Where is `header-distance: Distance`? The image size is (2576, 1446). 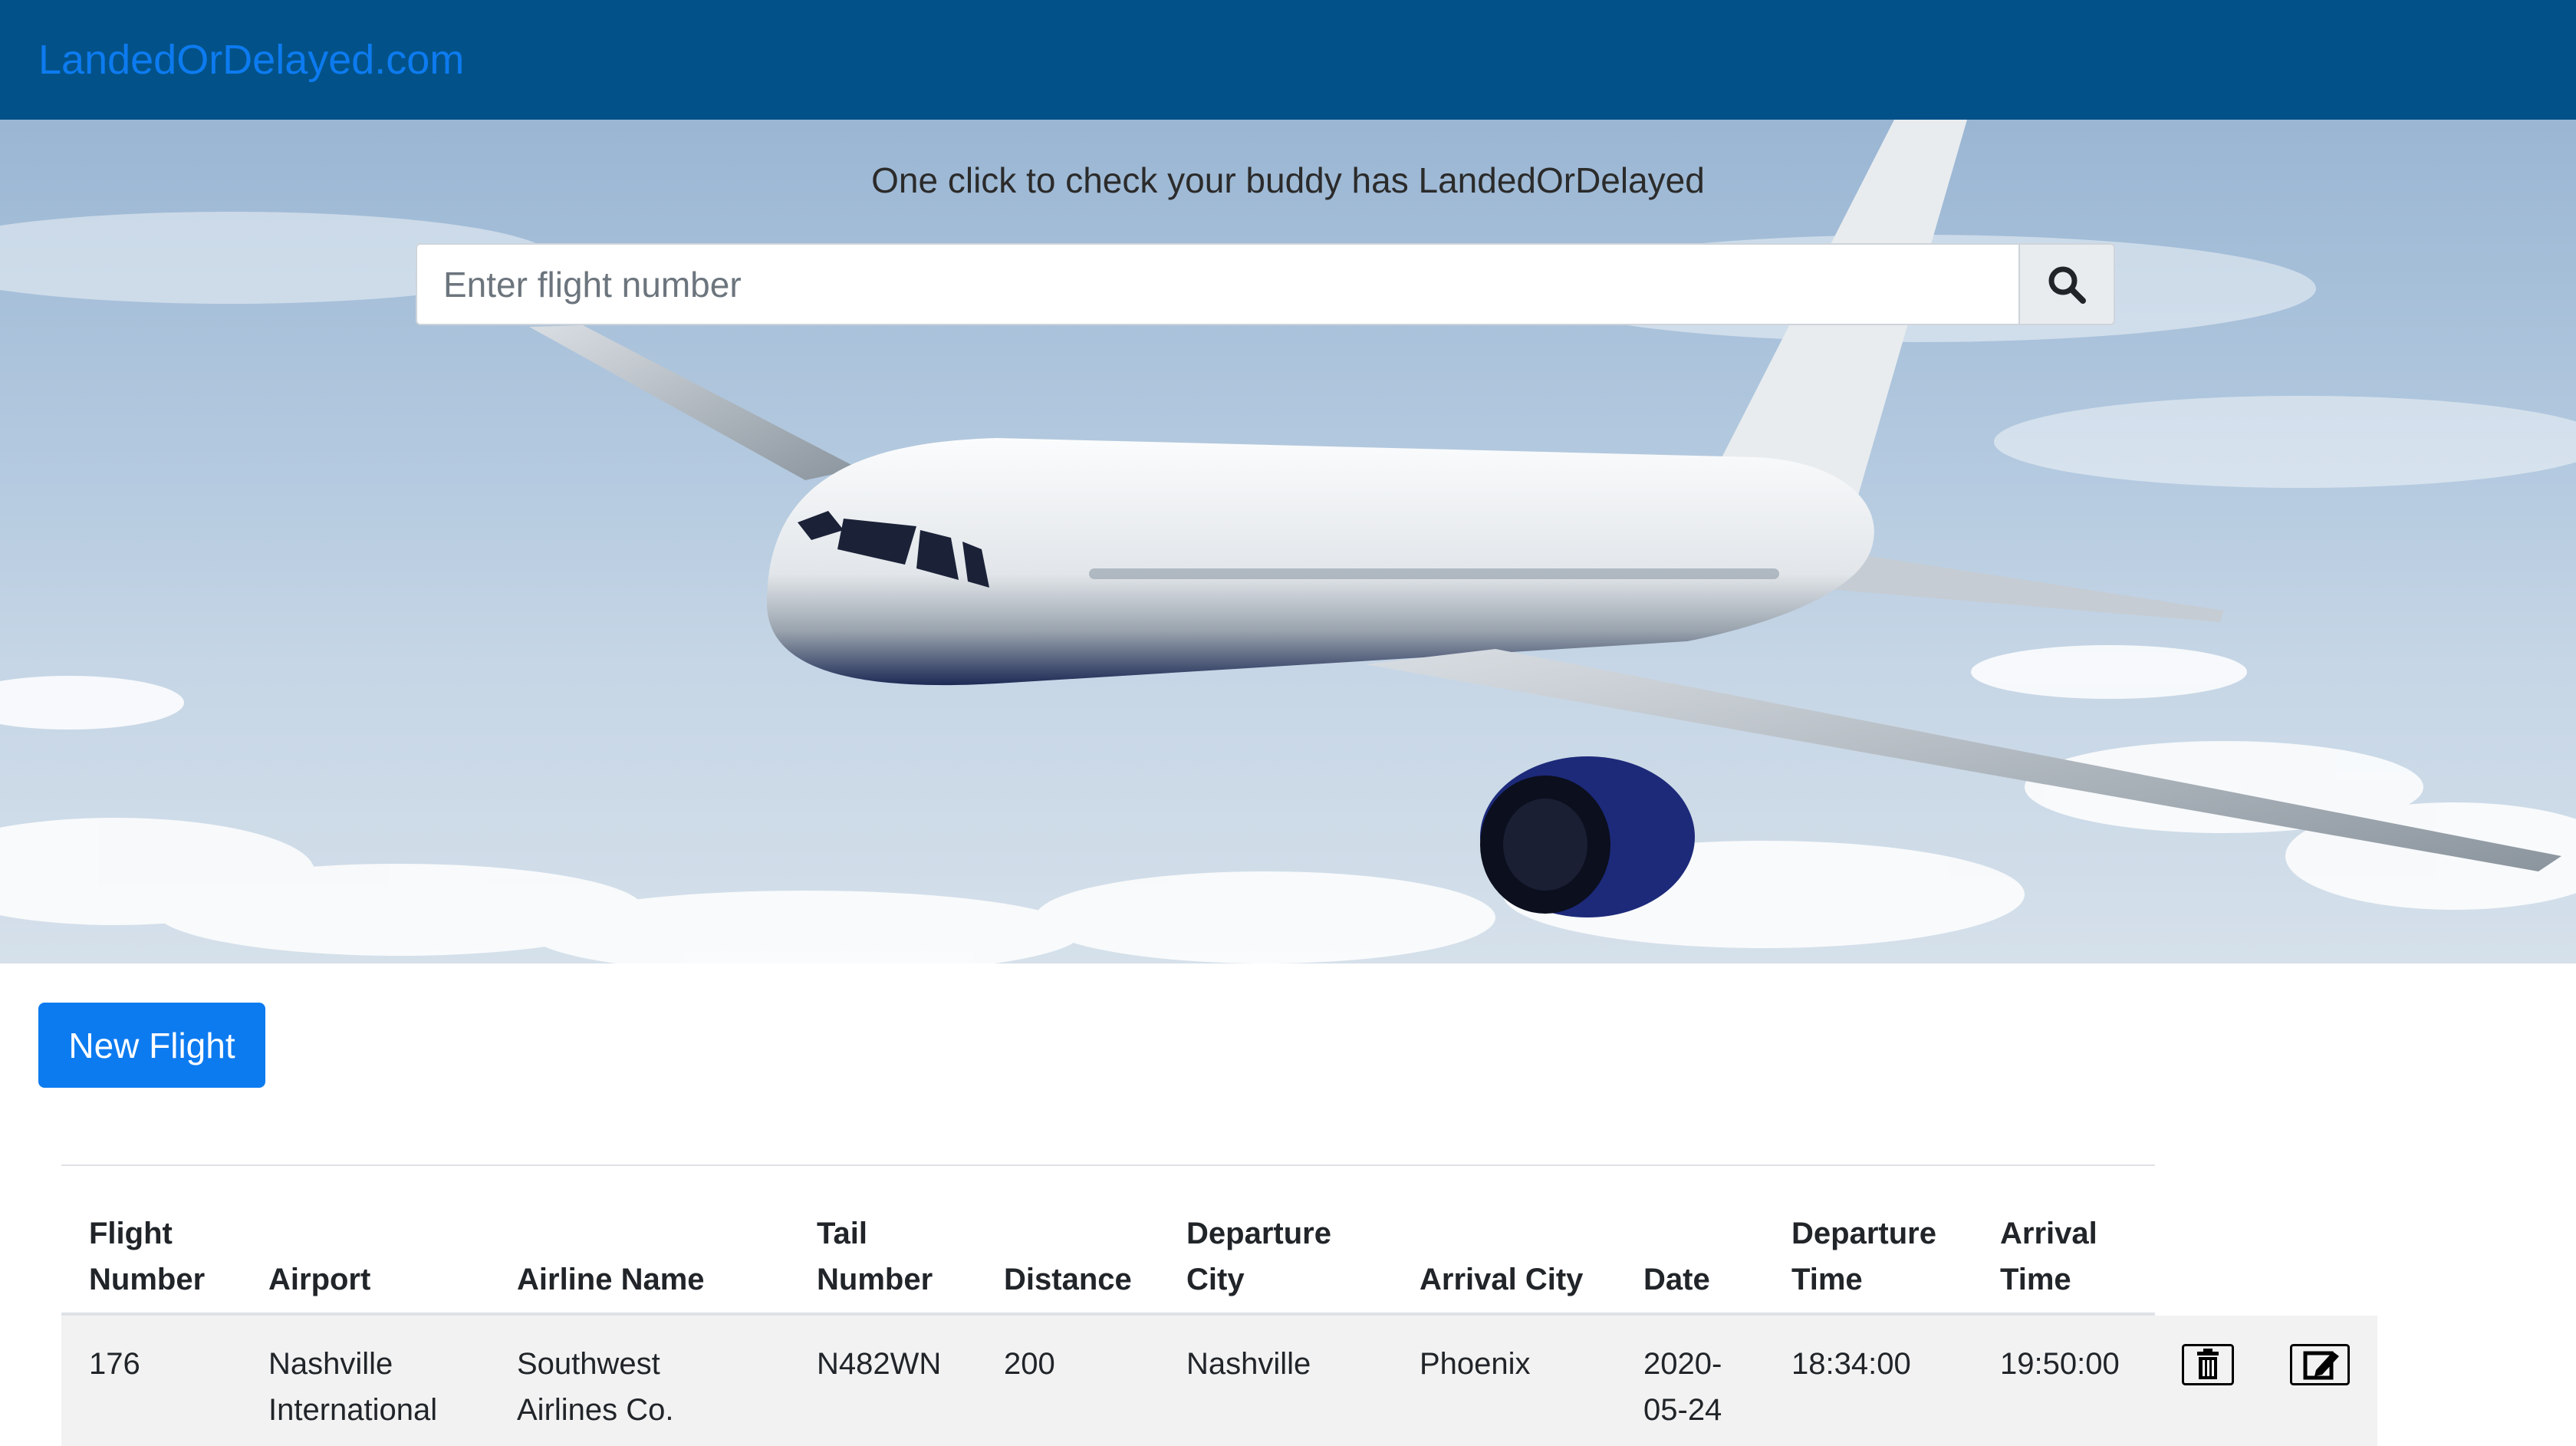
header-distance: Distance is located at coordinates (1068, 1279).